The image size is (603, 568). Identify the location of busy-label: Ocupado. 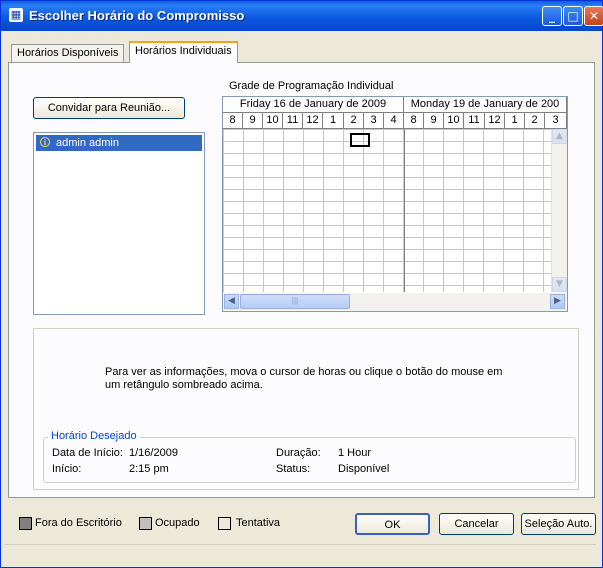
(177, 523).